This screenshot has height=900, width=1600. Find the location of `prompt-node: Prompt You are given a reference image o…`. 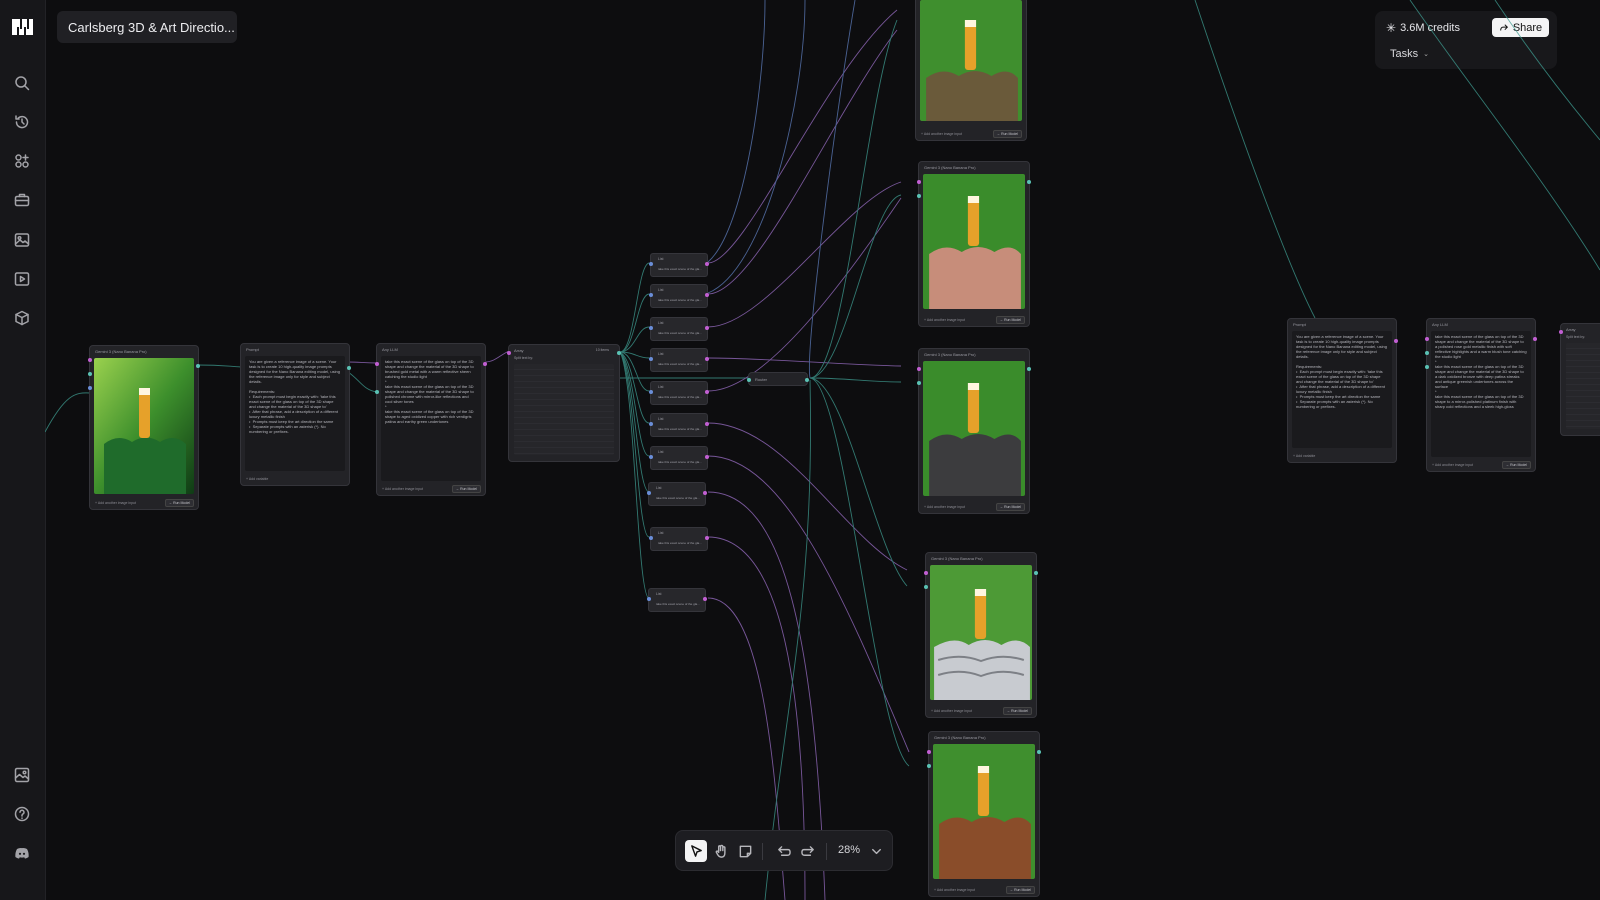

prompt-node: Prompt You are given a reference image o… is located at coordinates (295, 414).